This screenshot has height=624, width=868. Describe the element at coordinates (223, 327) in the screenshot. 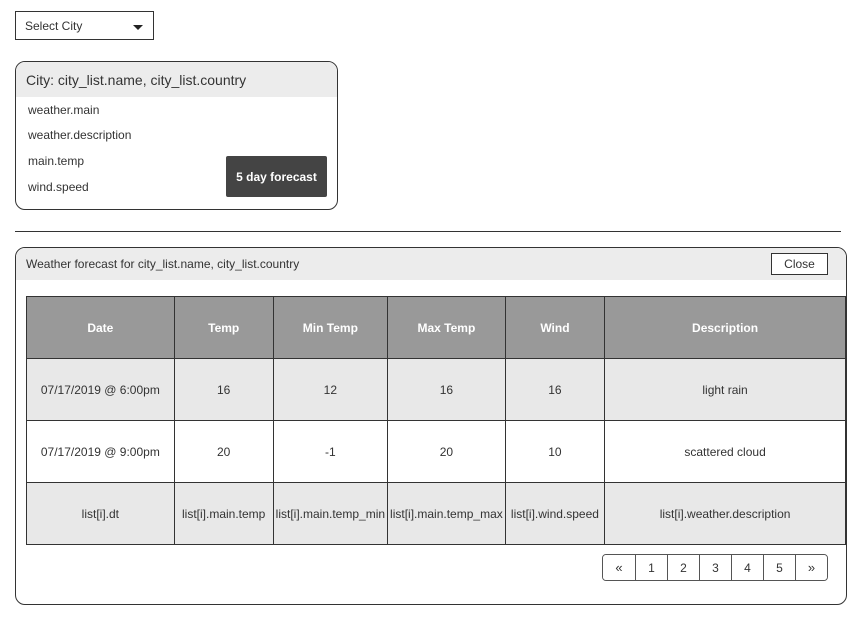

I see `column-header-temp: Temp` at that location.